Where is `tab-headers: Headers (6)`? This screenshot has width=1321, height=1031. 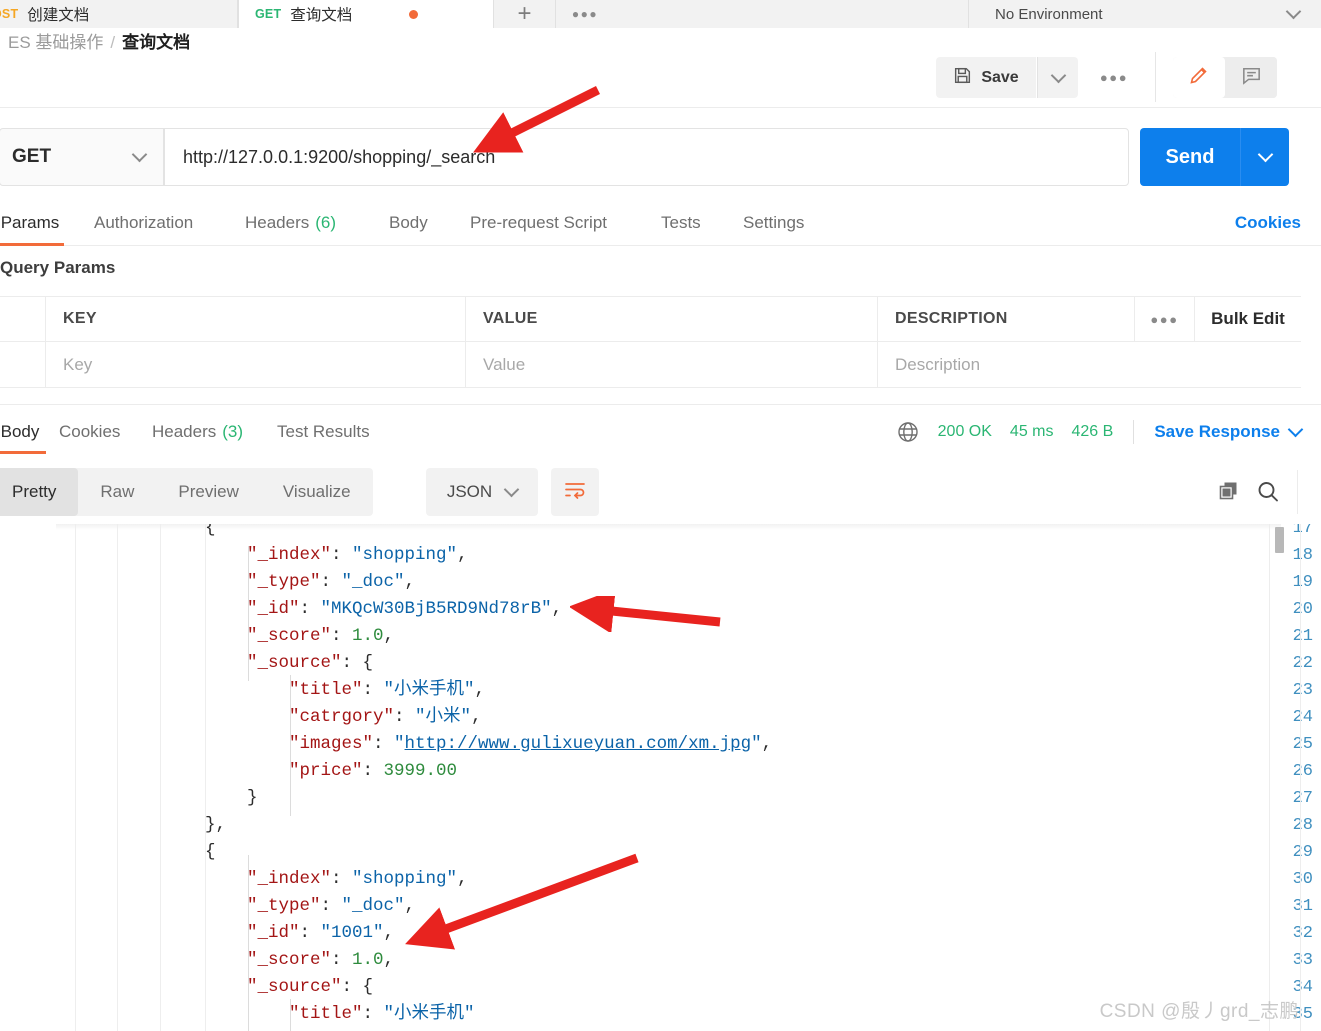 tab-headers: Headers (6) is located at coordinates (290, 223).